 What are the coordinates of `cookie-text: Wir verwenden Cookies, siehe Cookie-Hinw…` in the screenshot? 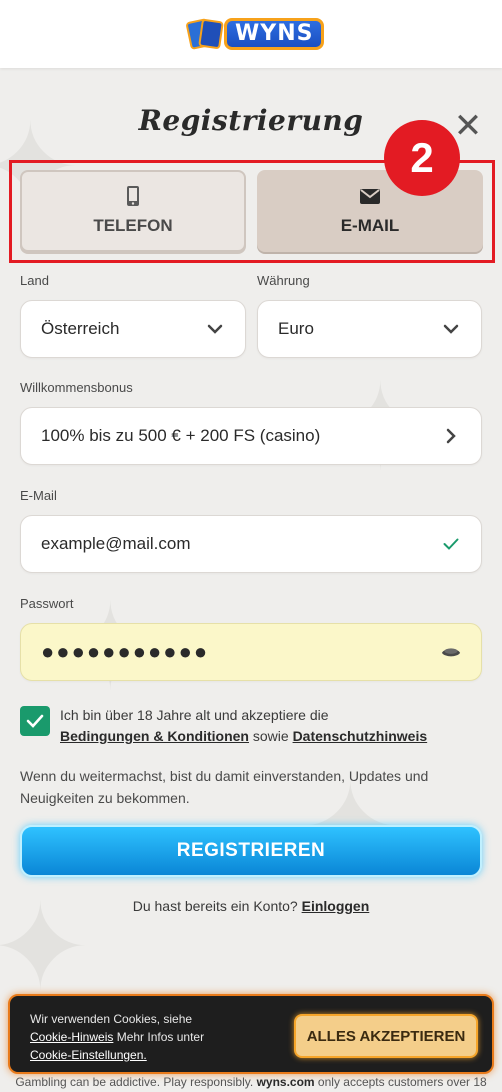 It's located at (155, 1037).